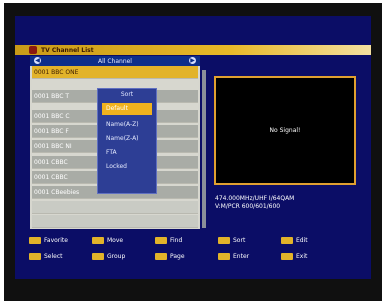 The height and width of the screenshot is (305, 388). I want to click on footer-row-2: Select Group Page Enter Exit, so click(194, 256).